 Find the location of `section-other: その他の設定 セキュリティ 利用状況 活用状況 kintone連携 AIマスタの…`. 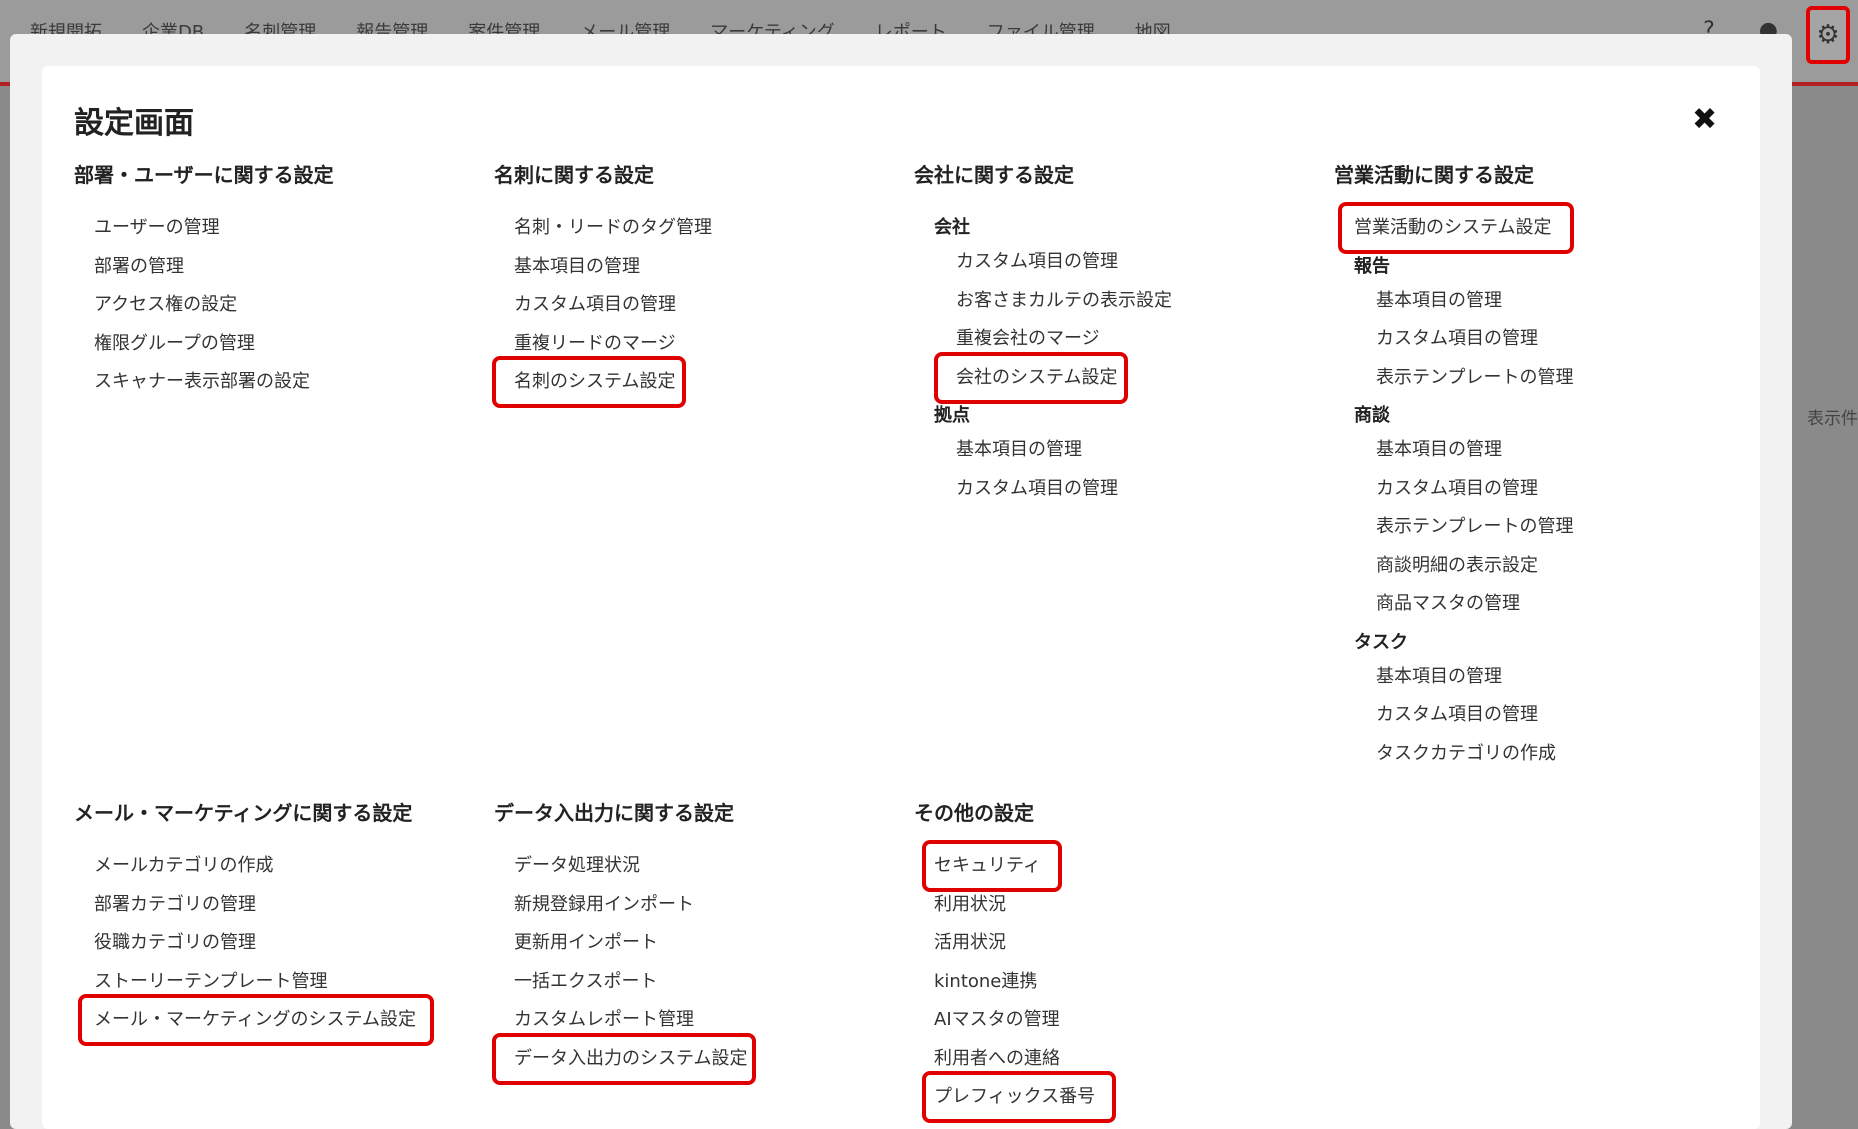

section-other: その他の設定 セキュリティ 利用状況 活用状況 kintone連携 AIマスタの… is located at coordinates (1015, 960).